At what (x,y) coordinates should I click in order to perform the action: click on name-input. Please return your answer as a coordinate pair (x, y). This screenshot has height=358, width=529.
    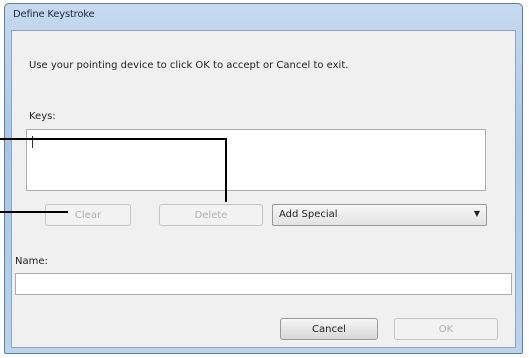
    Looking at the image, I should click on (263, 284).